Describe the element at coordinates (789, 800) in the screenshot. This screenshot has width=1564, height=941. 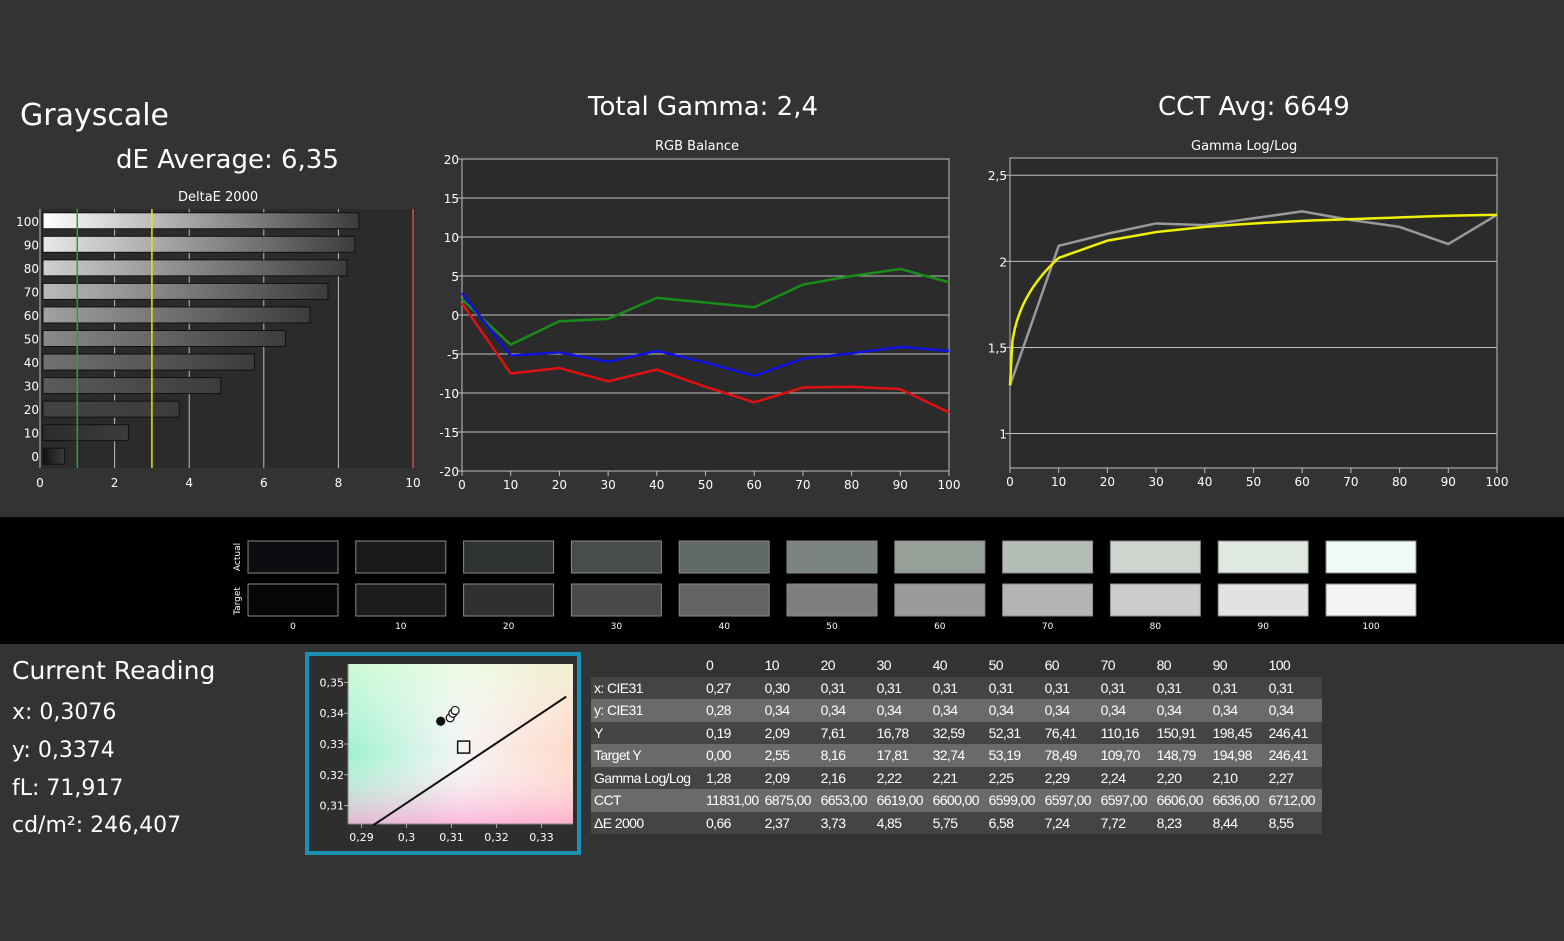
I see `table-cell: 6875,00` at that location.